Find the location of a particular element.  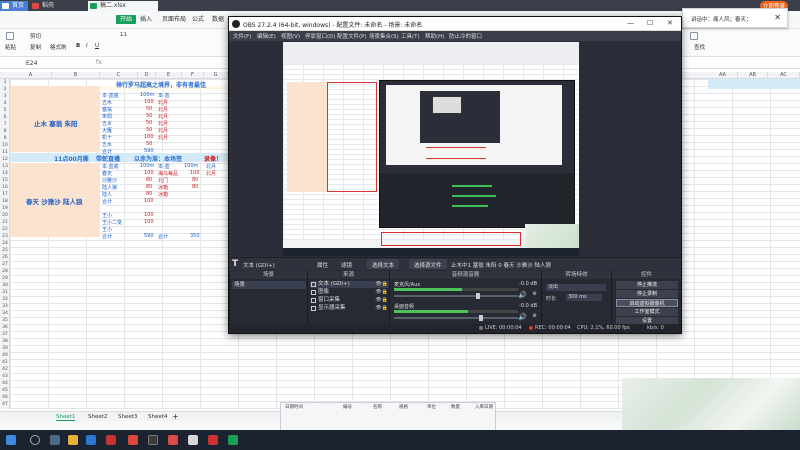

filters-button: 滤镜 is located at coordinates (346, 265).